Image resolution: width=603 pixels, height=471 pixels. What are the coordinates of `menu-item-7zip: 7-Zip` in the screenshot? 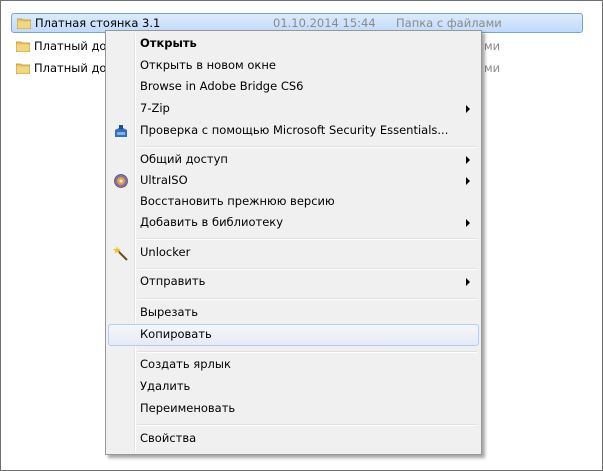 It's located at (293, 109).